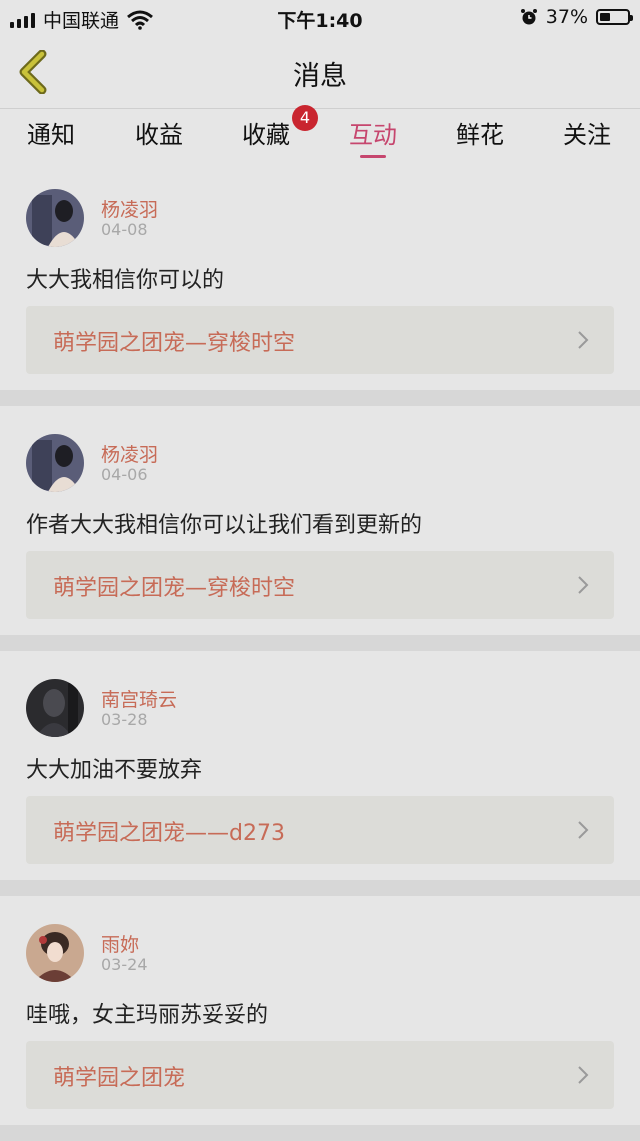 The width and height of the screenshot is (640, 1141). Describe the element at coordinates (566, 17) in the screenshot. I see `battery-percent: 37%` at that location.